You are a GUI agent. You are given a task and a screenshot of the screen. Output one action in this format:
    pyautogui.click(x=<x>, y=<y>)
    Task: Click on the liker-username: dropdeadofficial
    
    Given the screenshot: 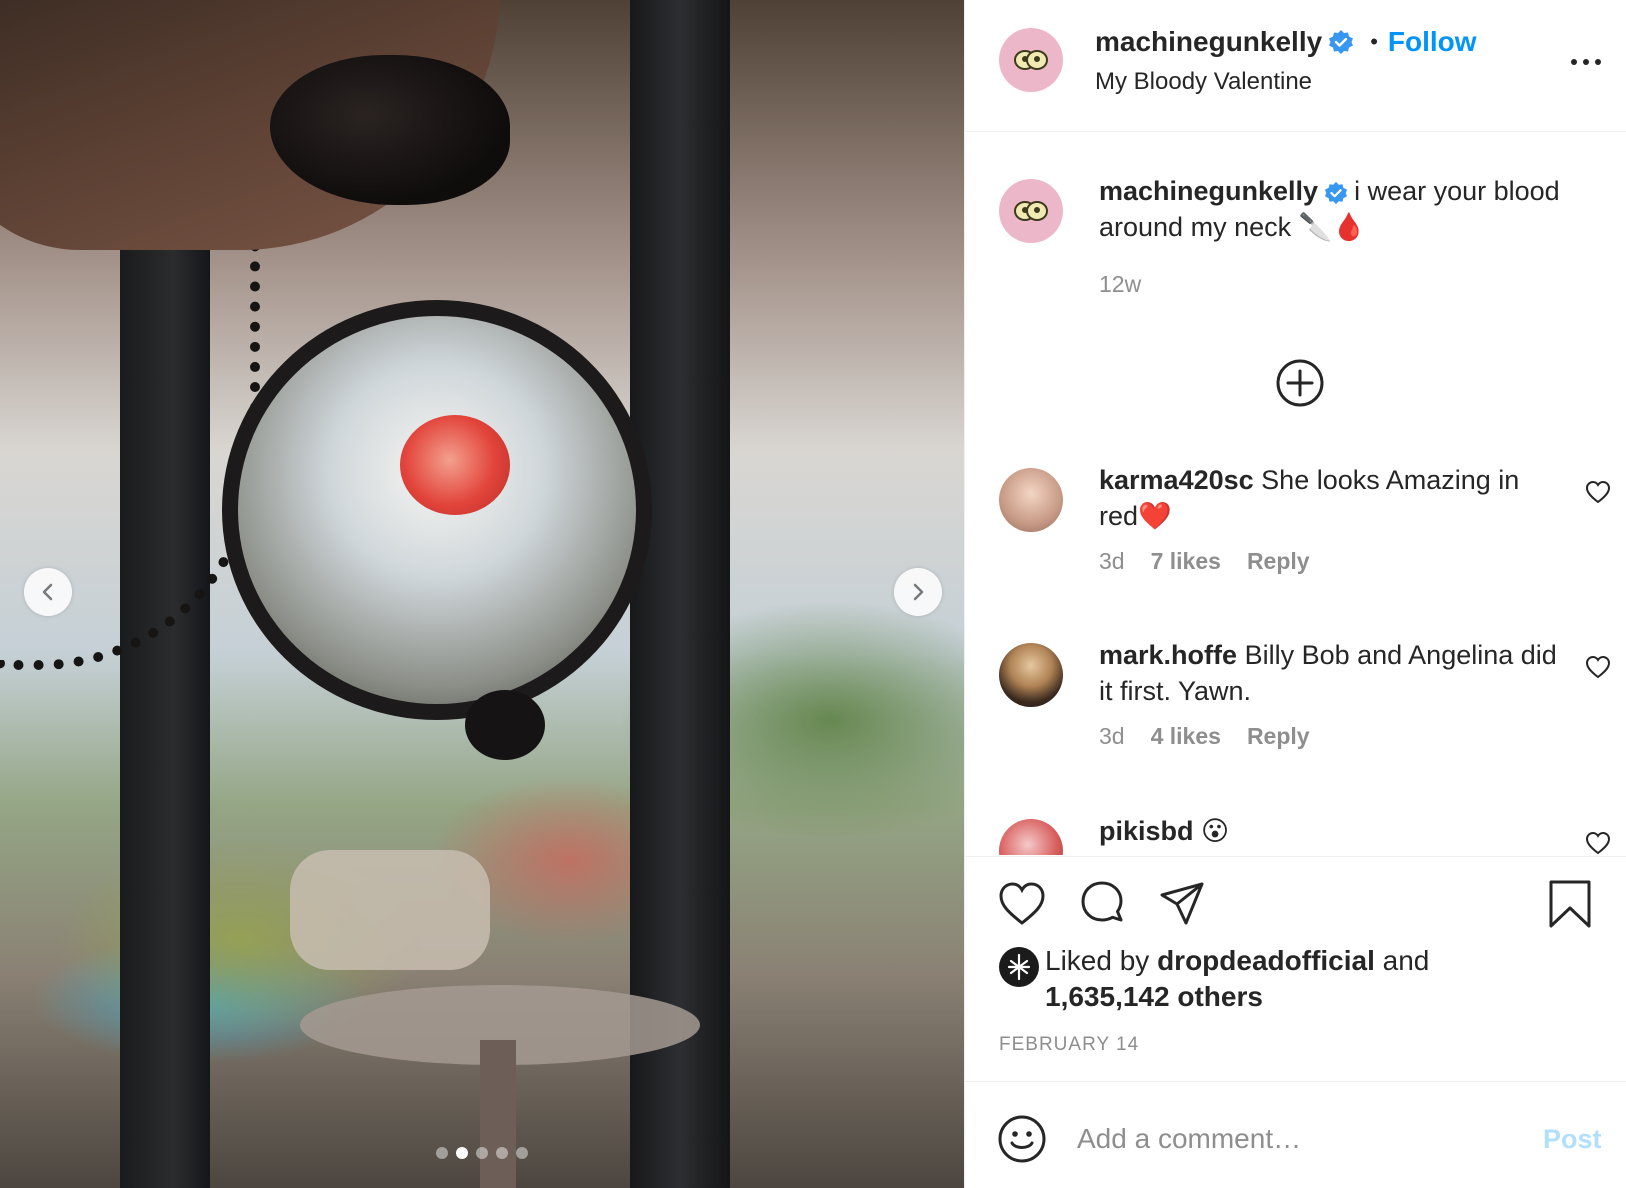 What is the action you would take?
    pyautogui.click(x=1266, y=960)
    